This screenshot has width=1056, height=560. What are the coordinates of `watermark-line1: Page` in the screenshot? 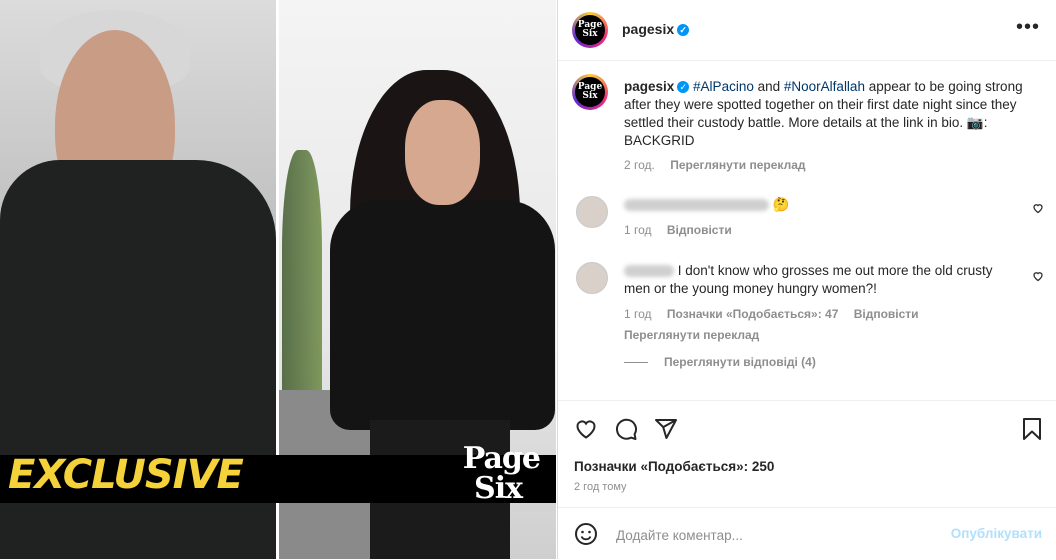 It's located at (501, 458).